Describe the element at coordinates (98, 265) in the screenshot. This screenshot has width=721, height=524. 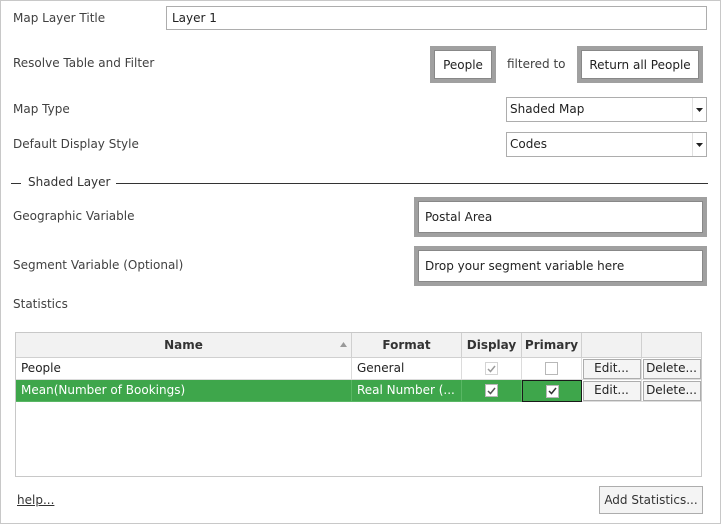
I see `segment-variable-label: Segment Variable (Optional)` at that location.